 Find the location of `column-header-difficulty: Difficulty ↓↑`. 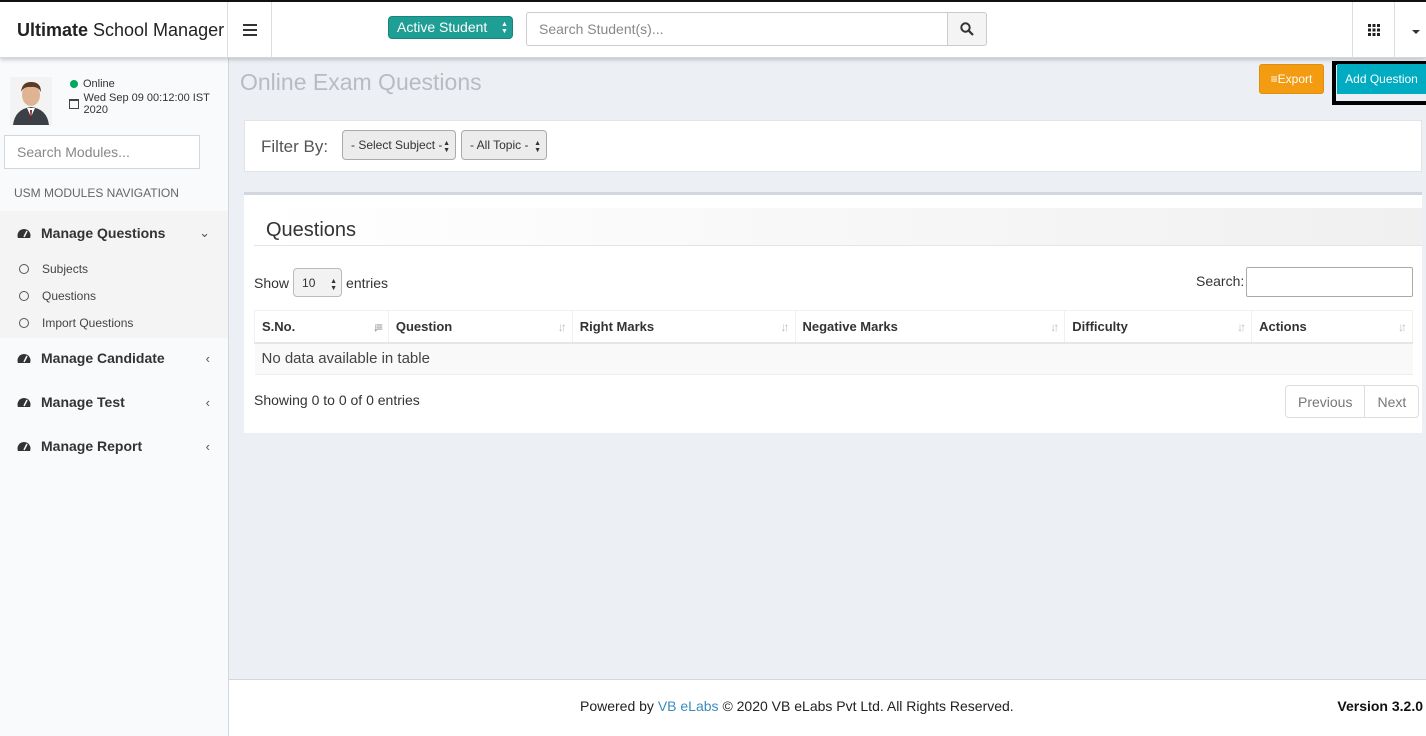

column-header-difficulty: Difficulty ↓↑ is located at coordinates (1158, 327).